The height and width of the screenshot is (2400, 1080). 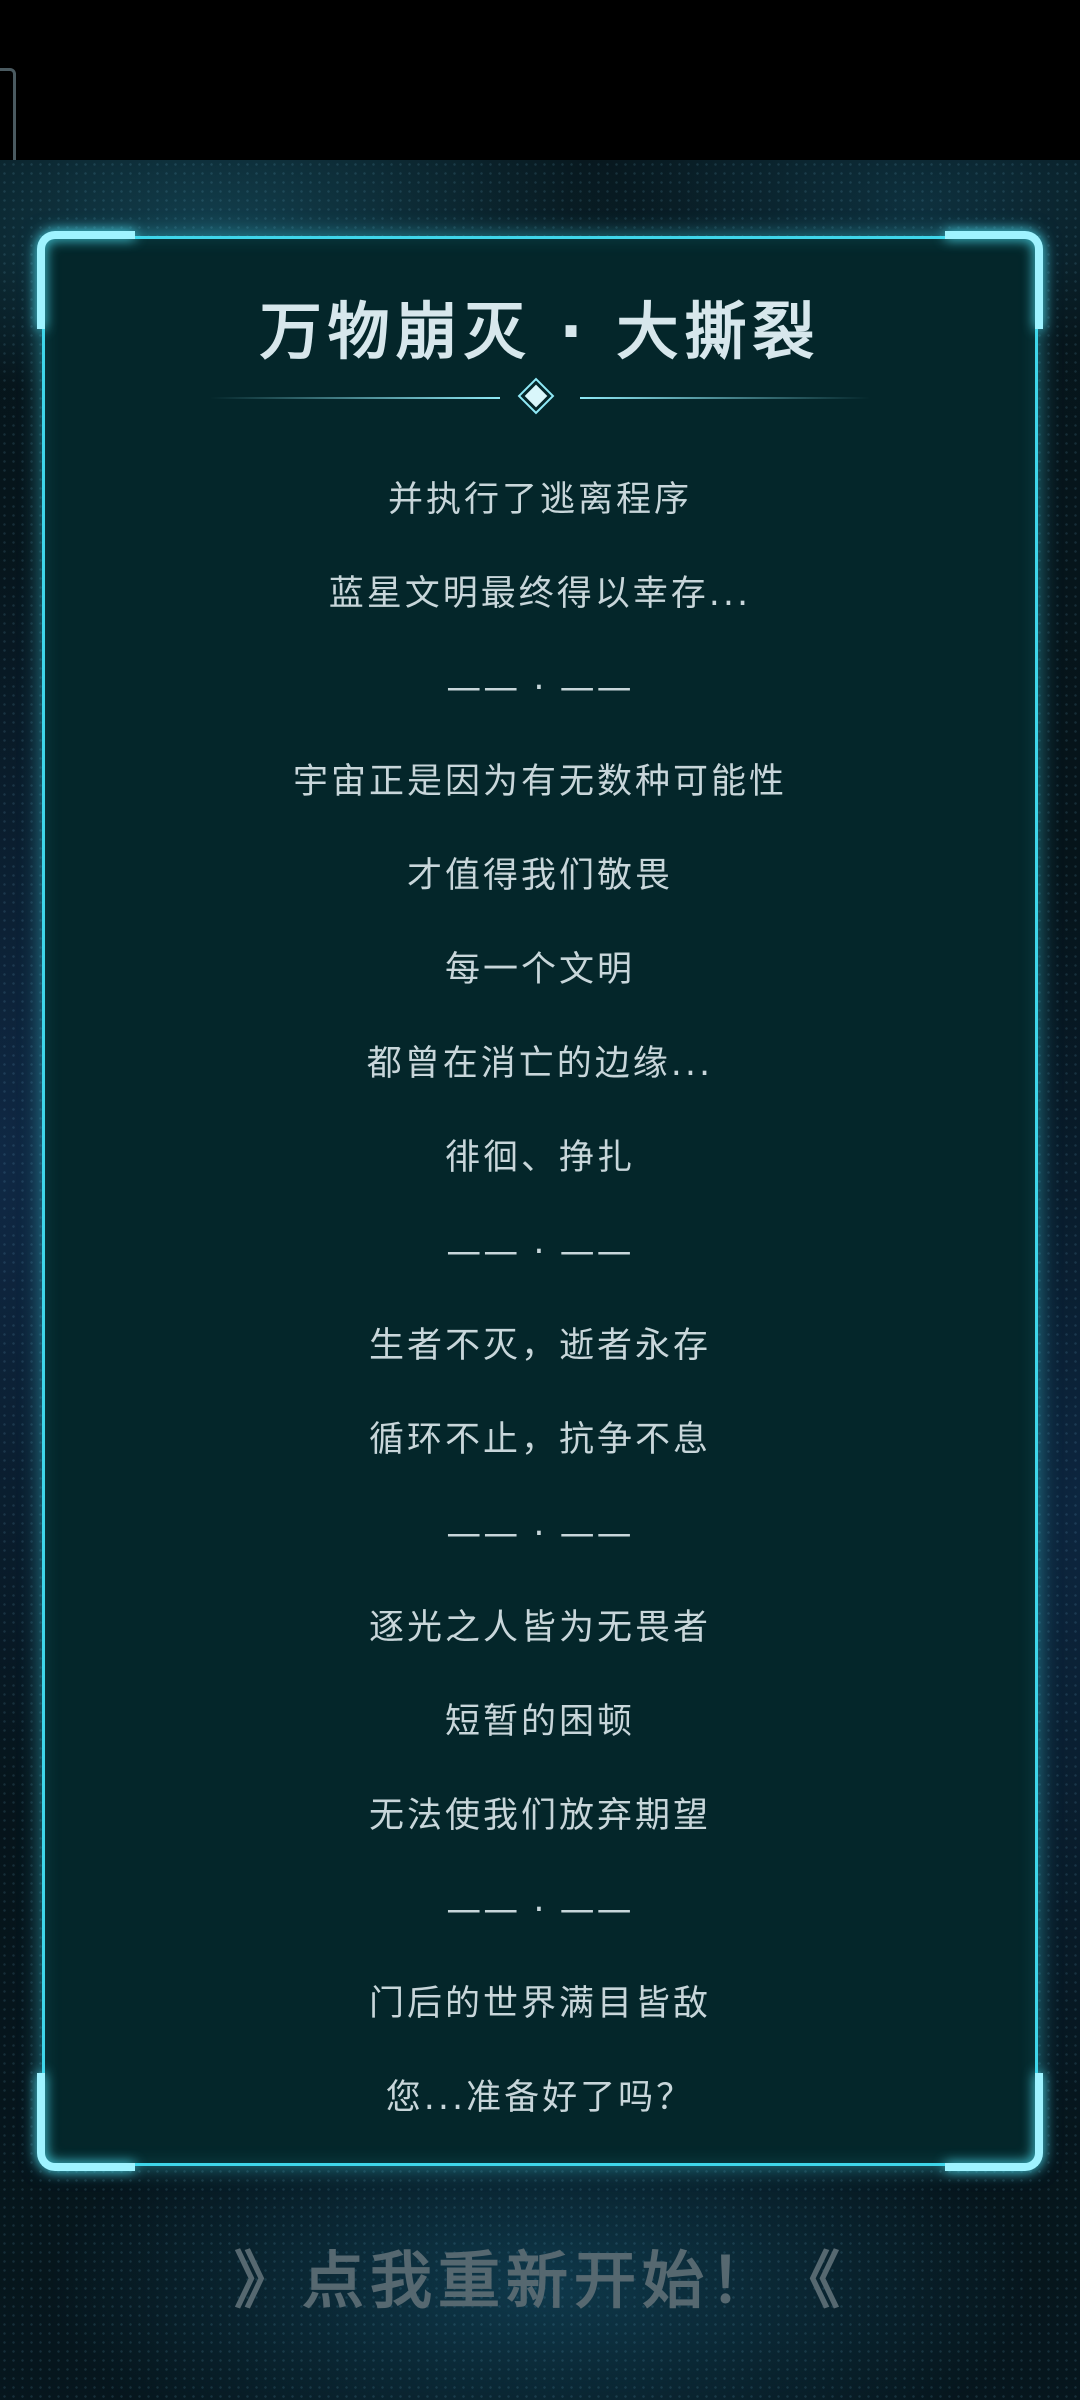 I want to click on story-line: 循环不止，抗争不息, so click(x=539, y=1440).